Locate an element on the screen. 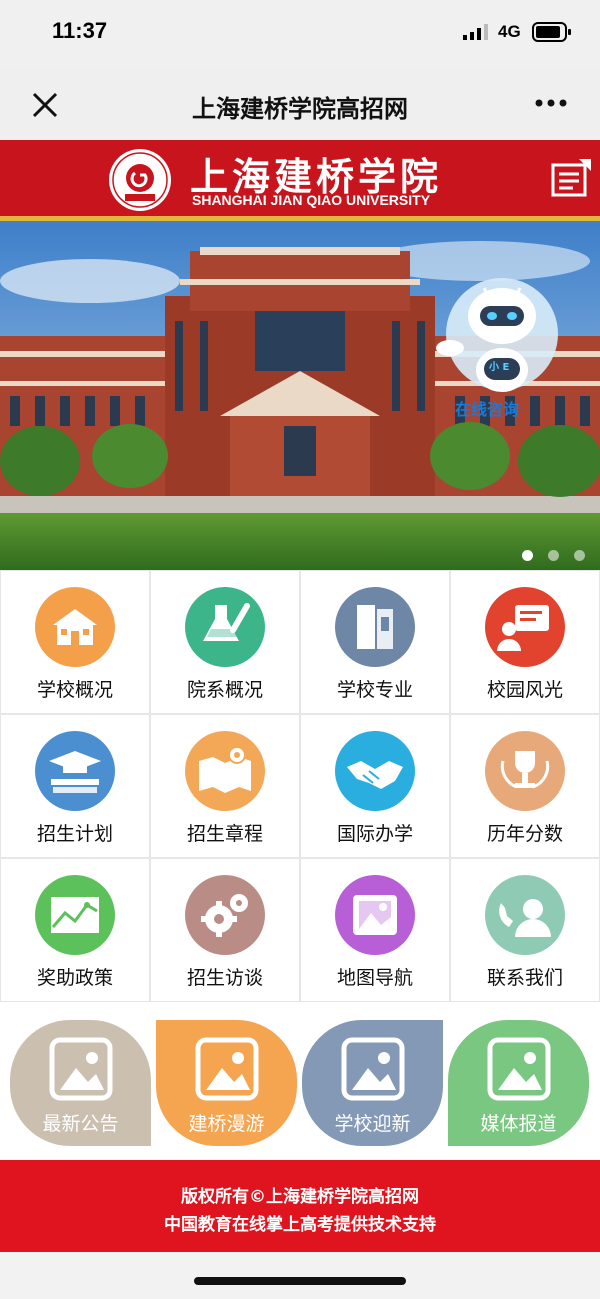 This screenshot has height=1299, width=600. network-type: 4G is located at coordinates (509, 31).